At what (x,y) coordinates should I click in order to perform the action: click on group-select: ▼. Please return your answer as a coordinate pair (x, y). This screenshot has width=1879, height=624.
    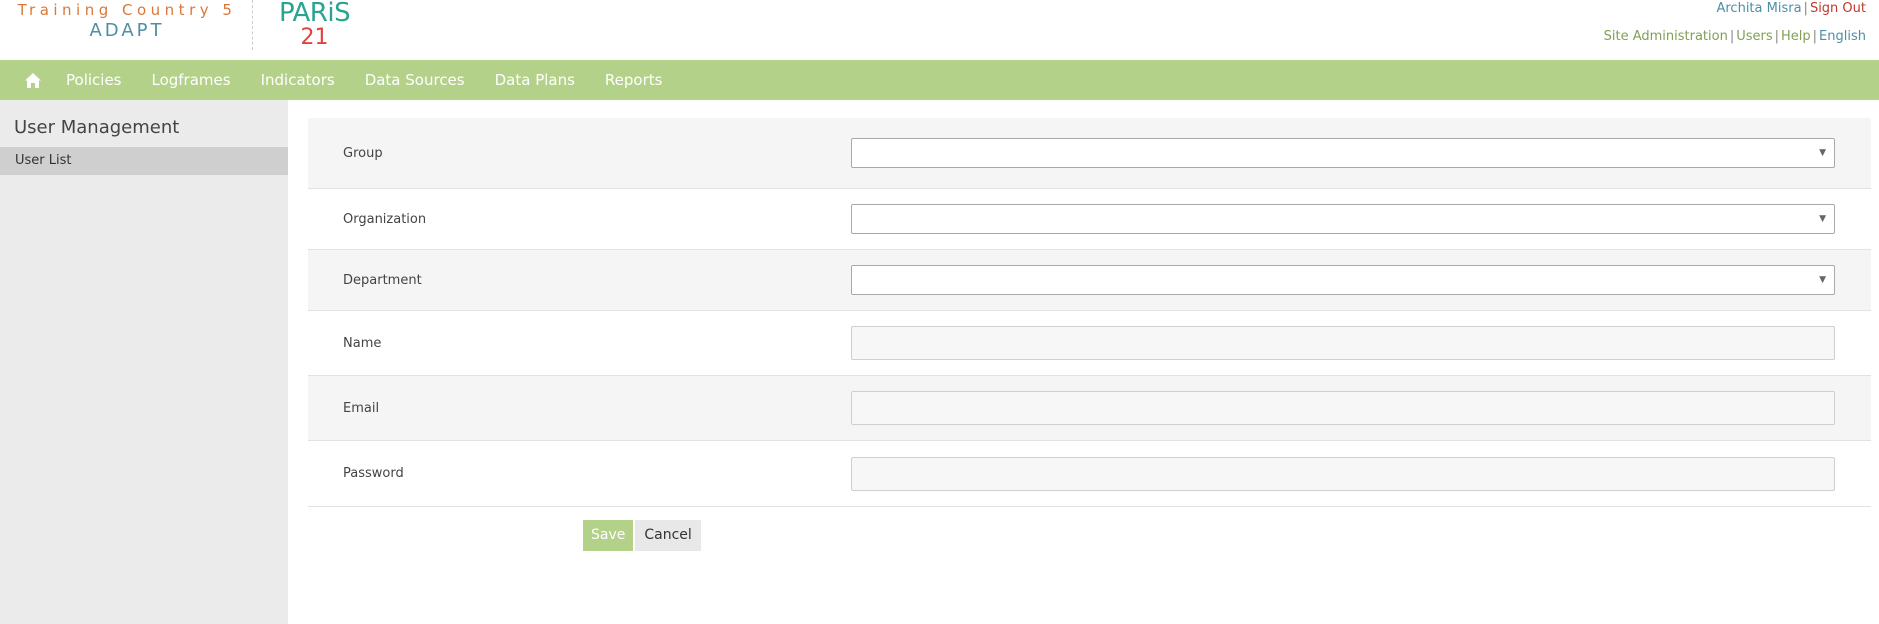
    Looking at the image, I should click on (1343, 153).